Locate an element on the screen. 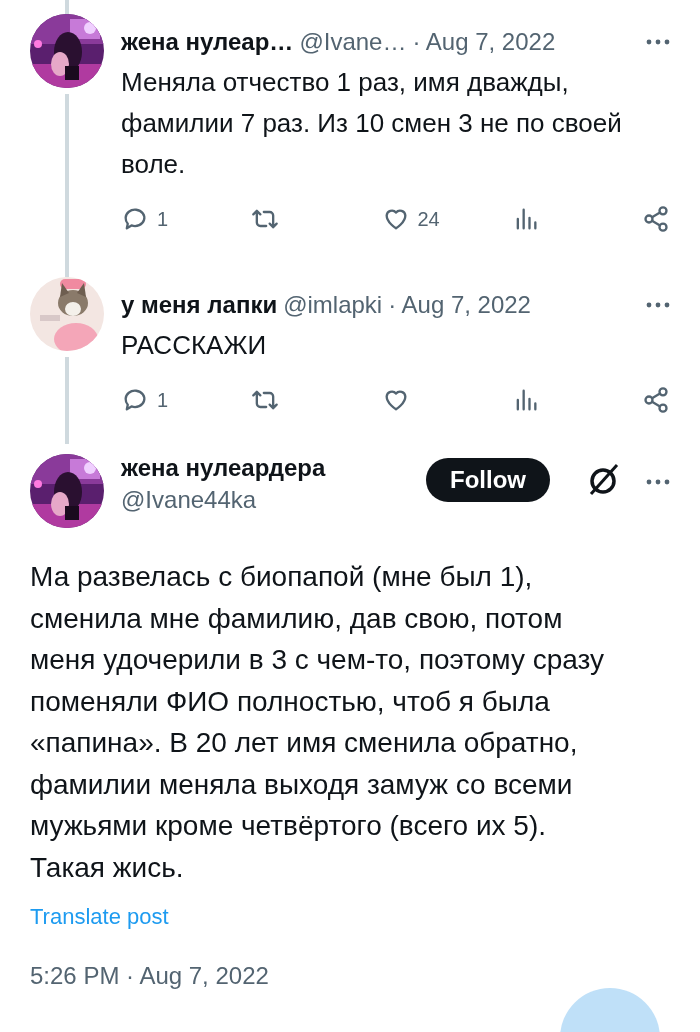 Image resolution: width=700 pixels, height=1032 pixels. like-count: 24 is located at coordinates (428, 219).